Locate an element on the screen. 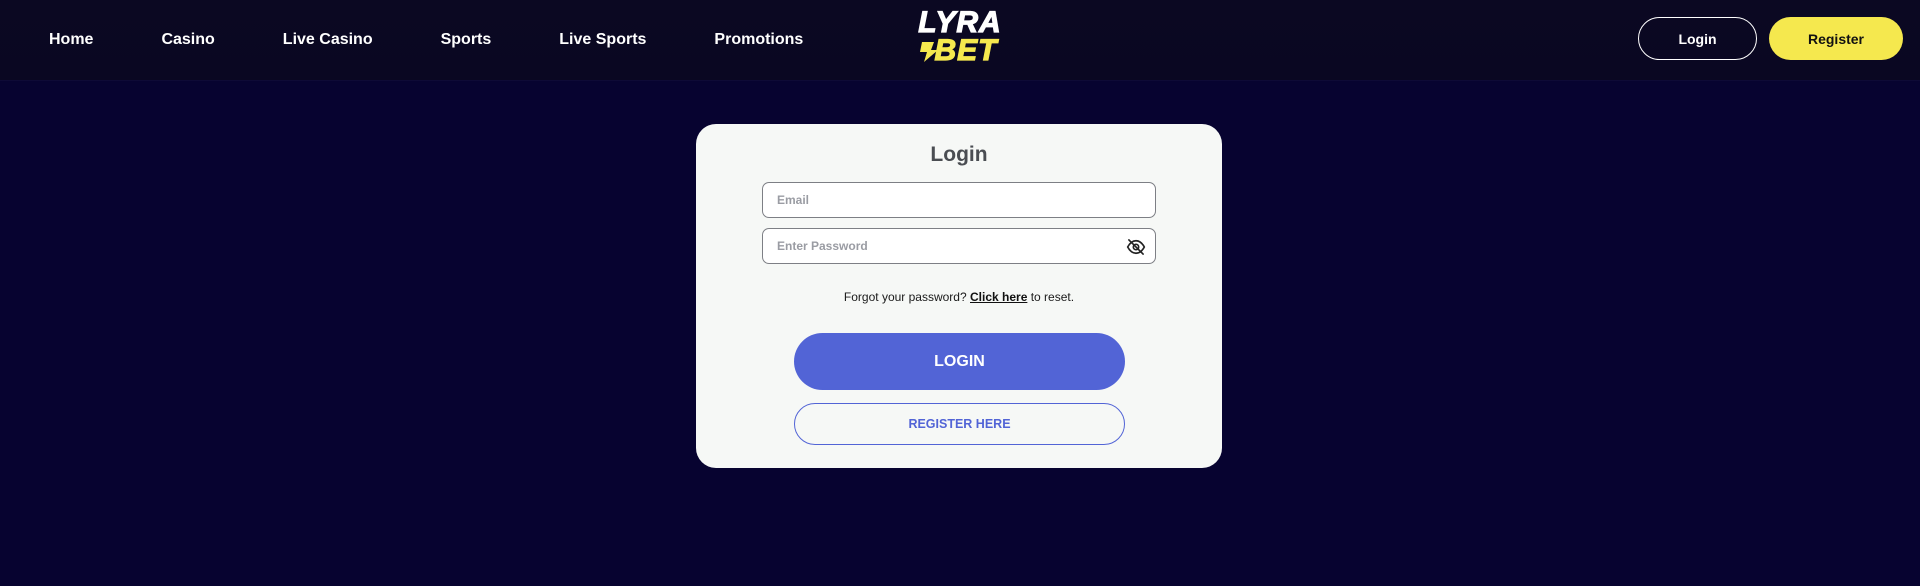  login-card-title: Login is located at coordinates (959, 154).